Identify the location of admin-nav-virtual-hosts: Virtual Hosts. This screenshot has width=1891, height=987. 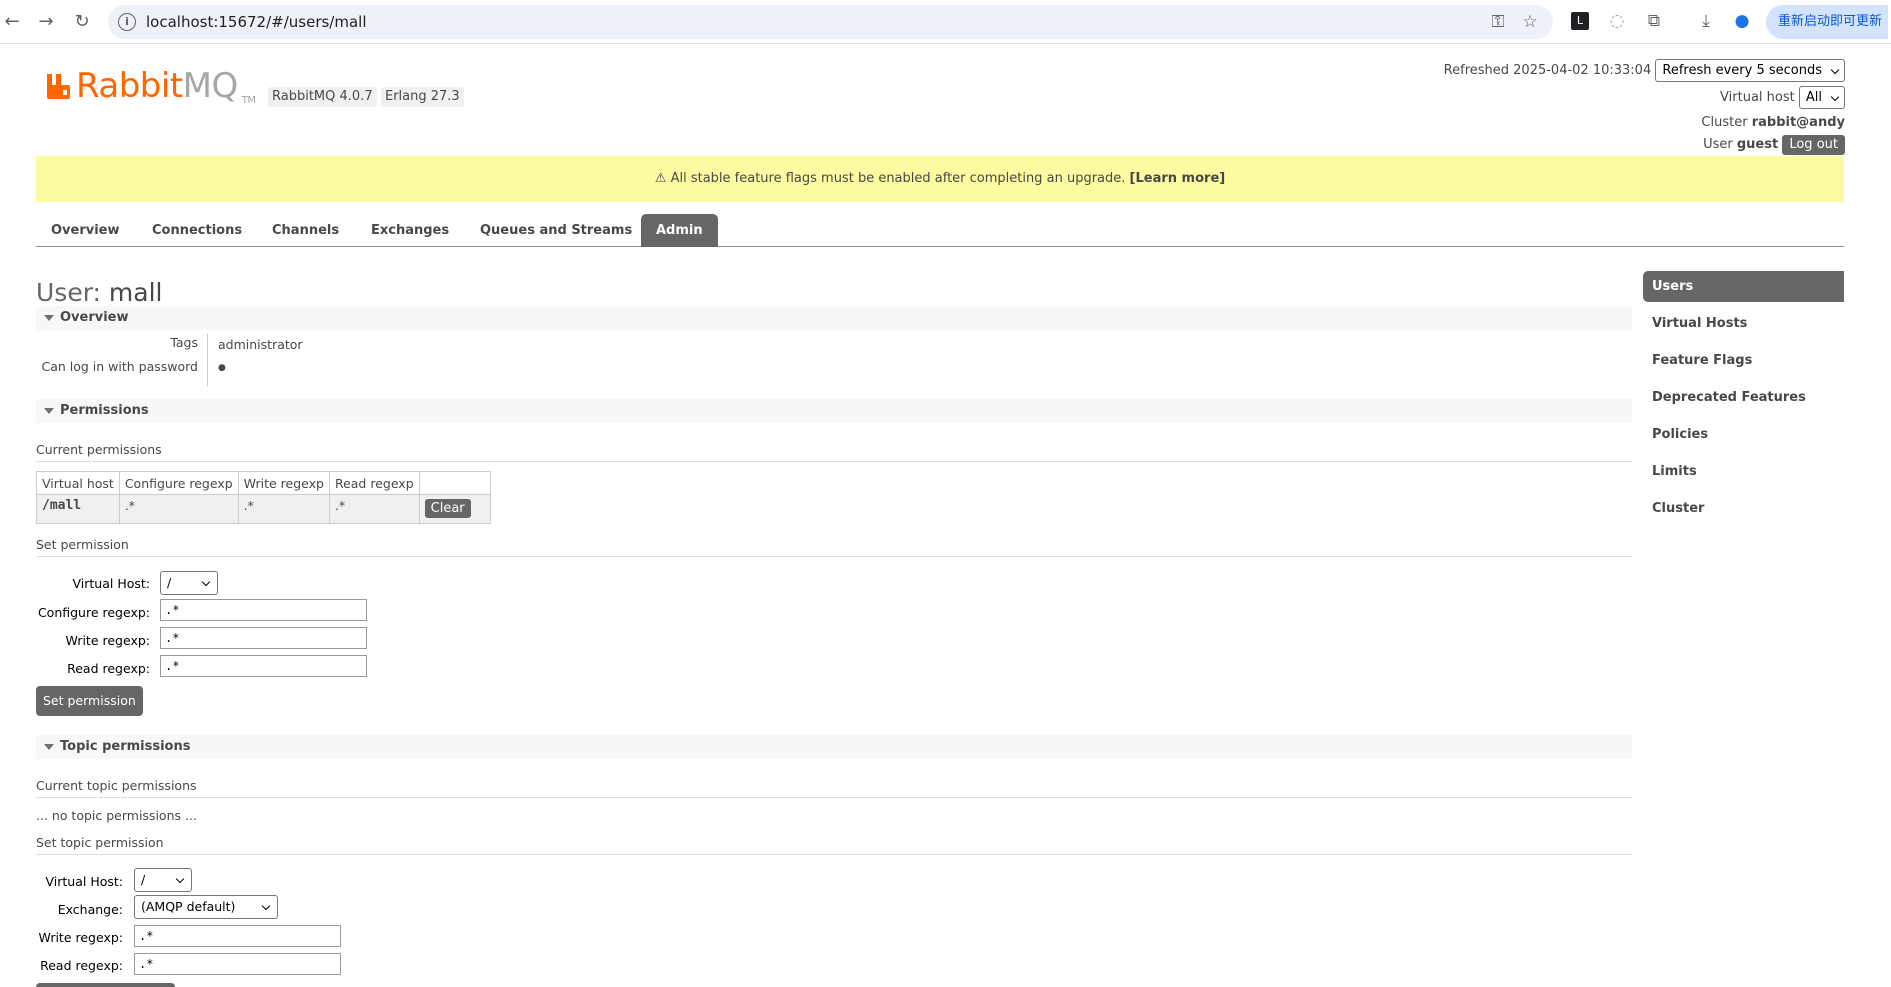
(1743, 323).